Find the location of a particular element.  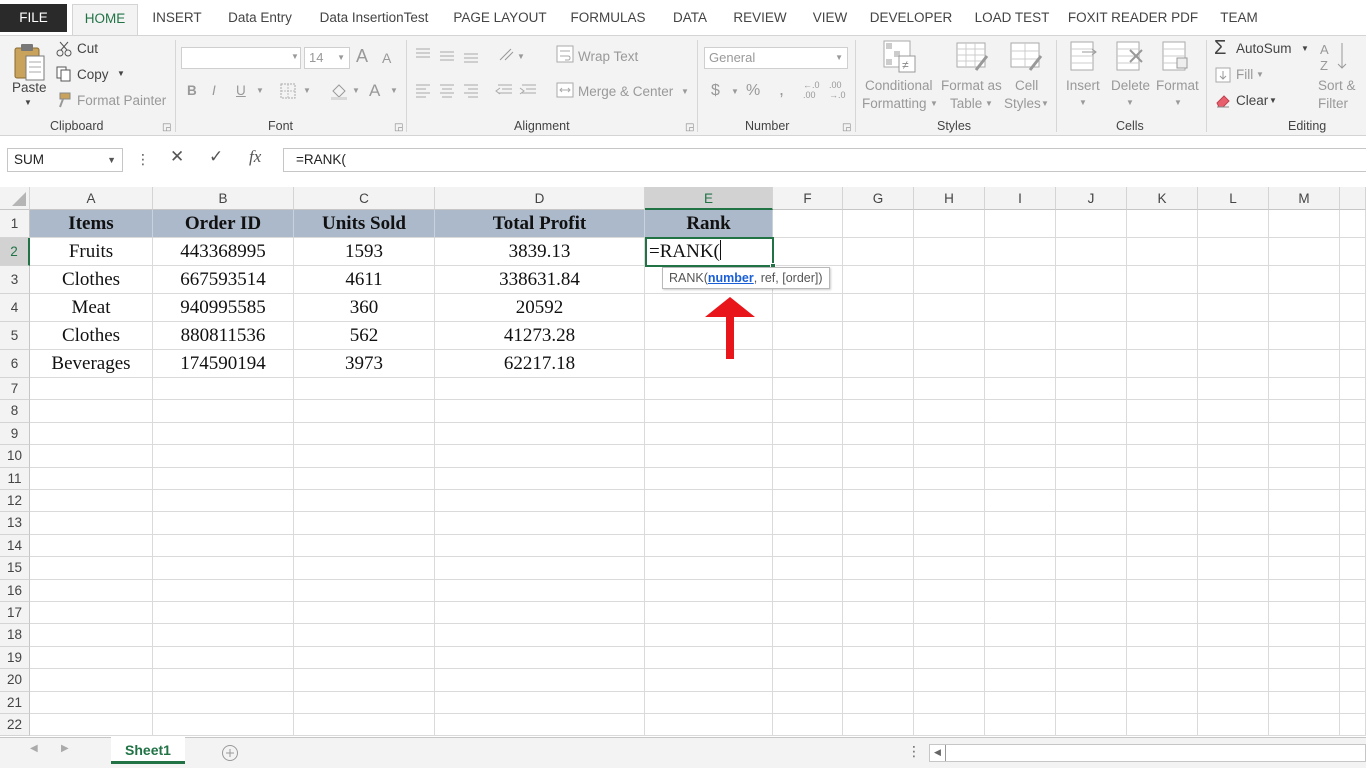

row-header-15: 15 is located at coordinates (15, 568).